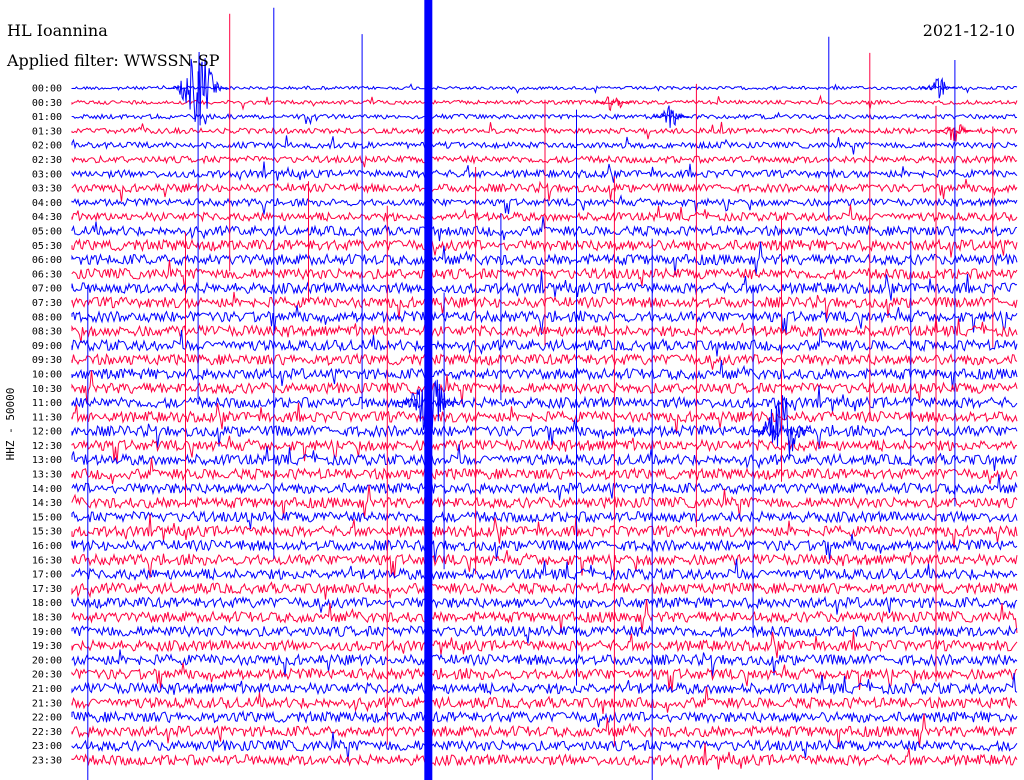 This screenshot has height=780, width=1024. What do you see at coordinates (939, 88) in the screenshot?
I see `event-burst` at bounding box center [939, 88].